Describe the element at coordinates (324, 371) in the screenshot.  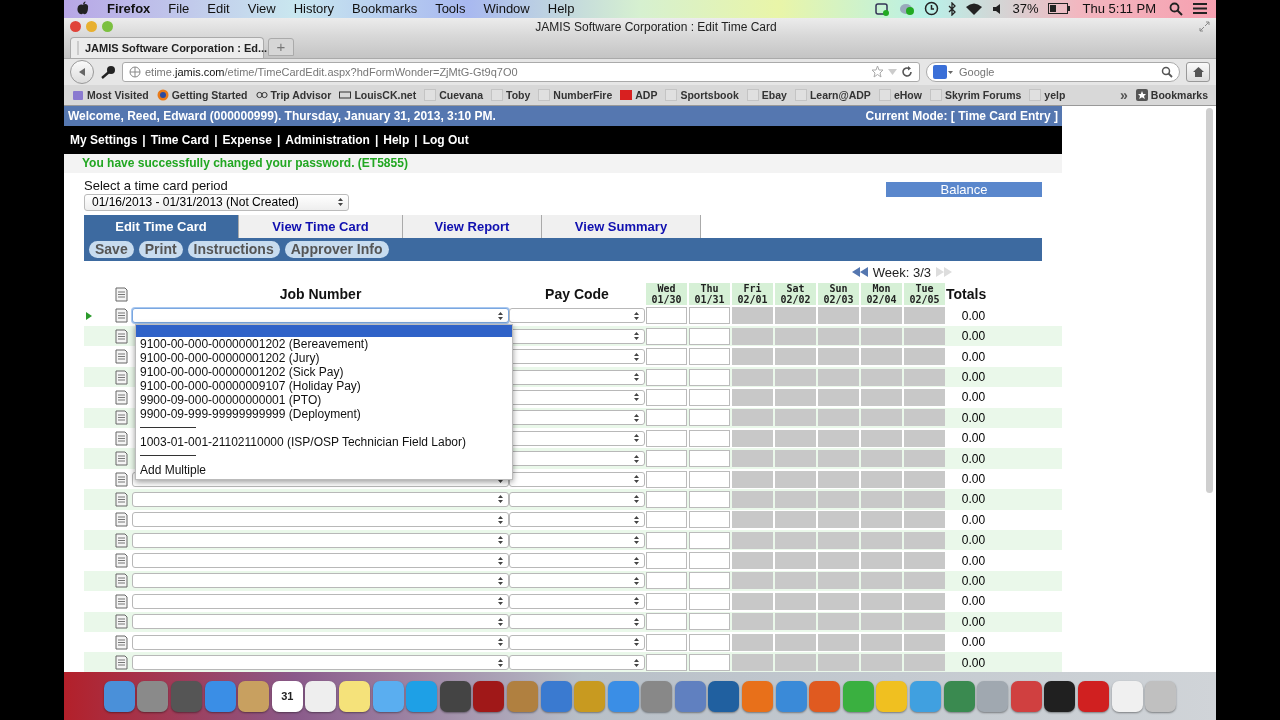
I see `dropdown-option: 9100-00-000-00000001202 (Sick Pay)` at that location.